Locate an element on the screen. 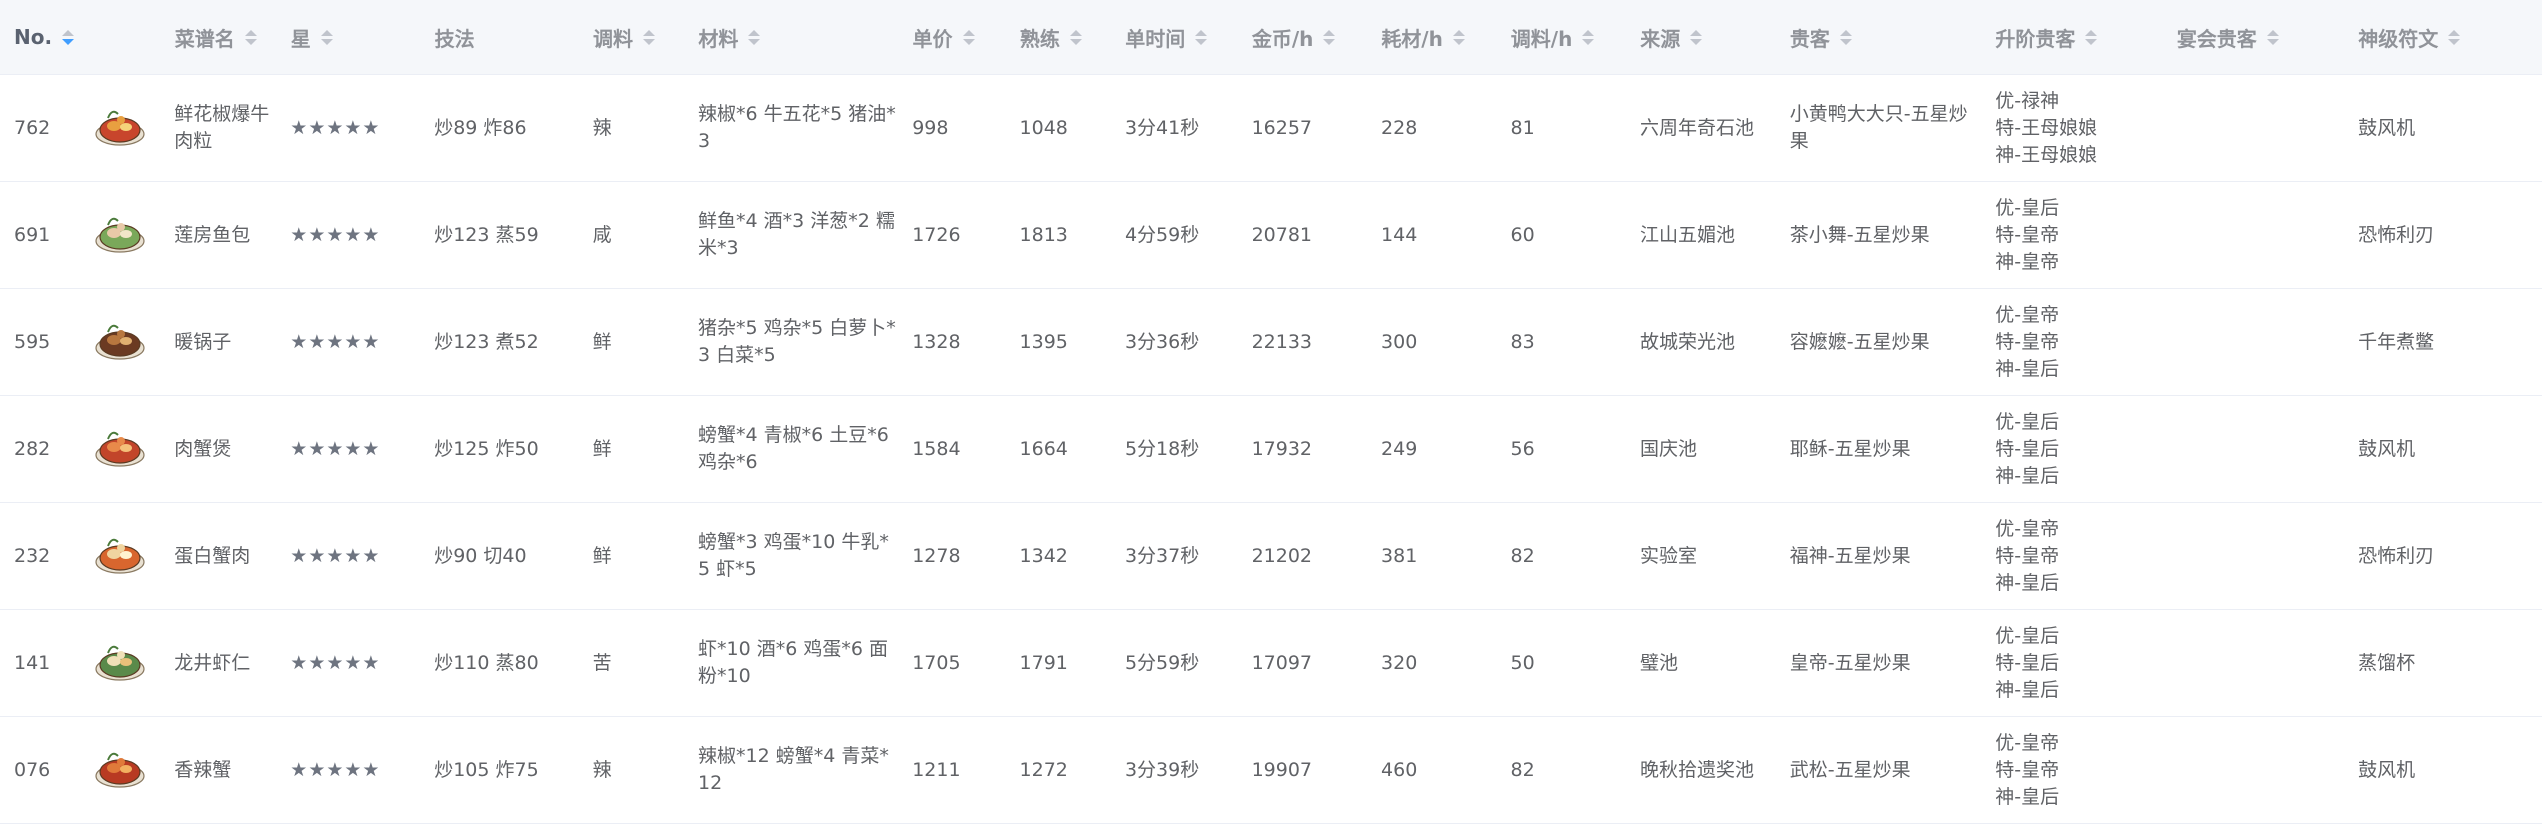 The image size is (2542, 824). column-label: No. is located at coordinates (33, 37).